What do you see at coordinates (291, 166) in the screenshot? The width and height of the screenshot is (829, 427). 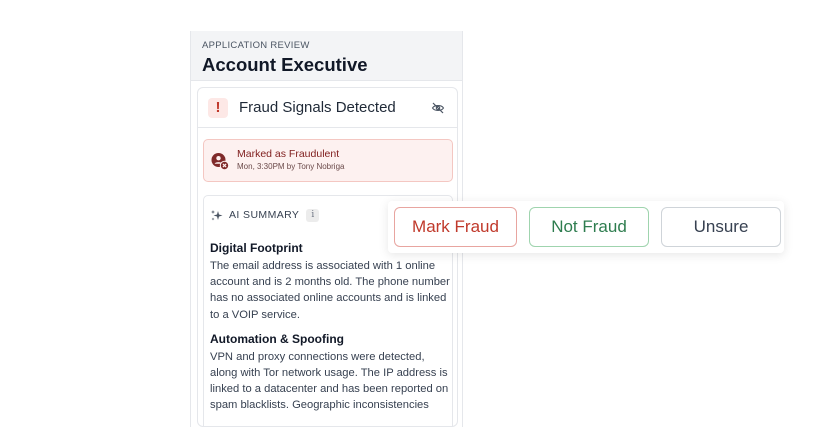 I see `marked-timestamp: Mon, 3:30PM by Tony Nobriga` at bounding box center [291, 166].